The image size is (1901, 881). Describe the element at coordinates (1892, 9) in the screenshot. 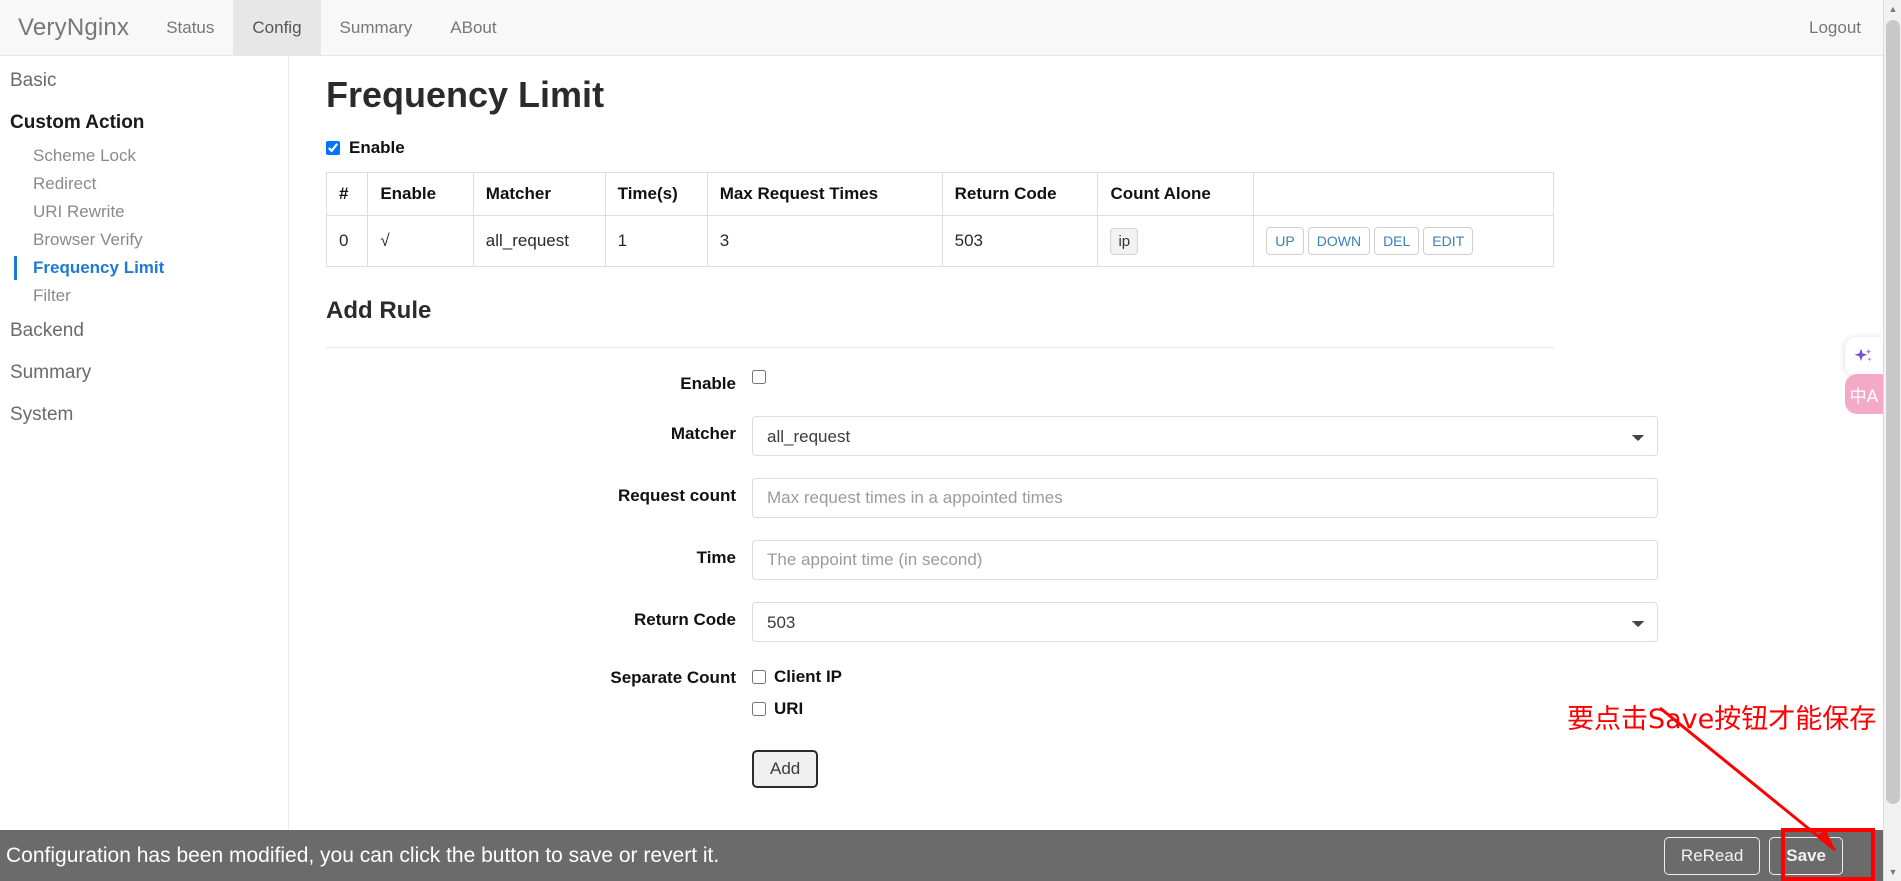

I see `scroll-up-arrow-icon: ▲` at that location.